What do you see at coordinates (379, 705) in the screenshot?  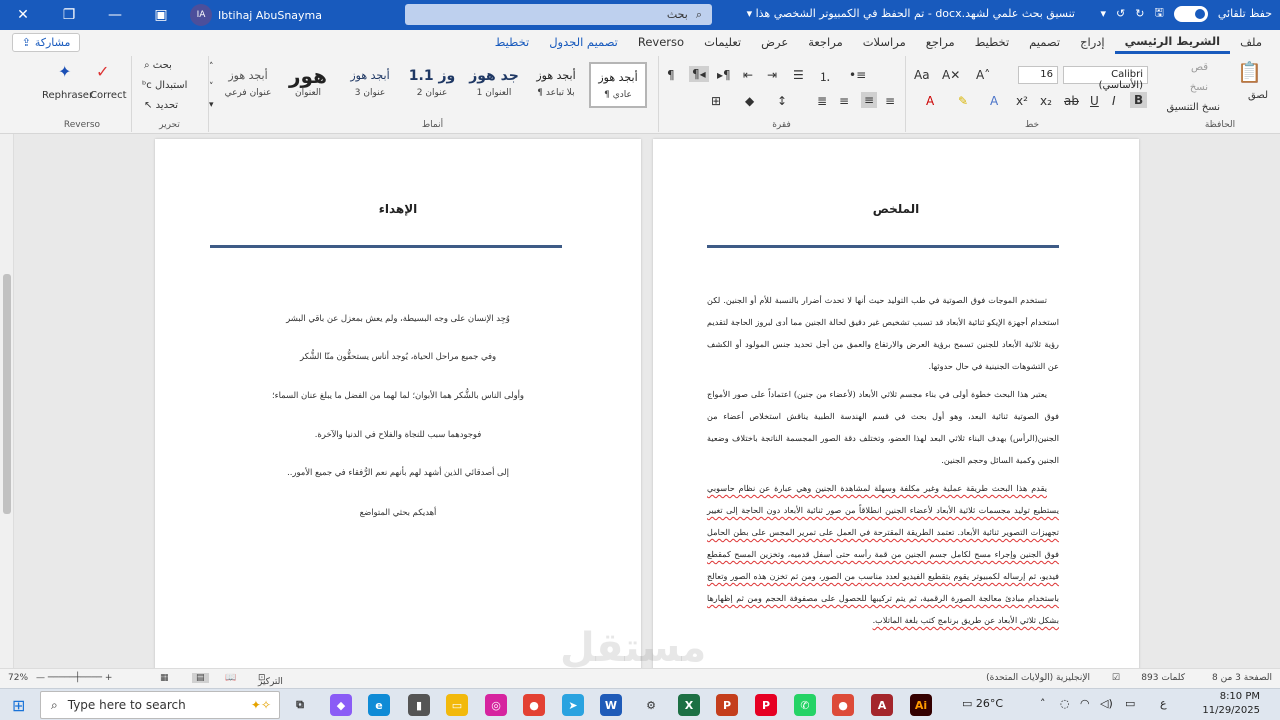 I see `edge-icon: e` at bounding box center [379, 705].